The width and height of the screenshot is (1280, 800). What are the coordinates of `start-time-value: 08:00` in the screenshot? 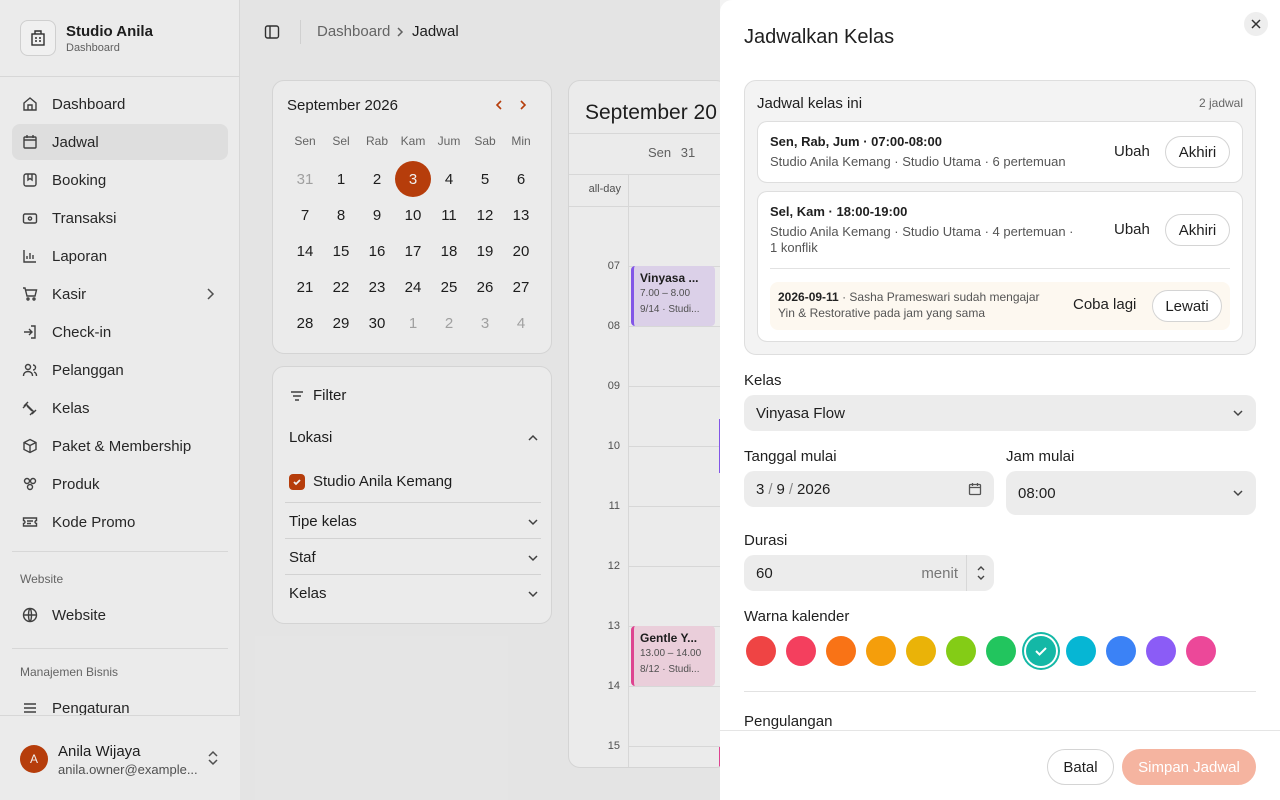 It's located at (1037, 493).